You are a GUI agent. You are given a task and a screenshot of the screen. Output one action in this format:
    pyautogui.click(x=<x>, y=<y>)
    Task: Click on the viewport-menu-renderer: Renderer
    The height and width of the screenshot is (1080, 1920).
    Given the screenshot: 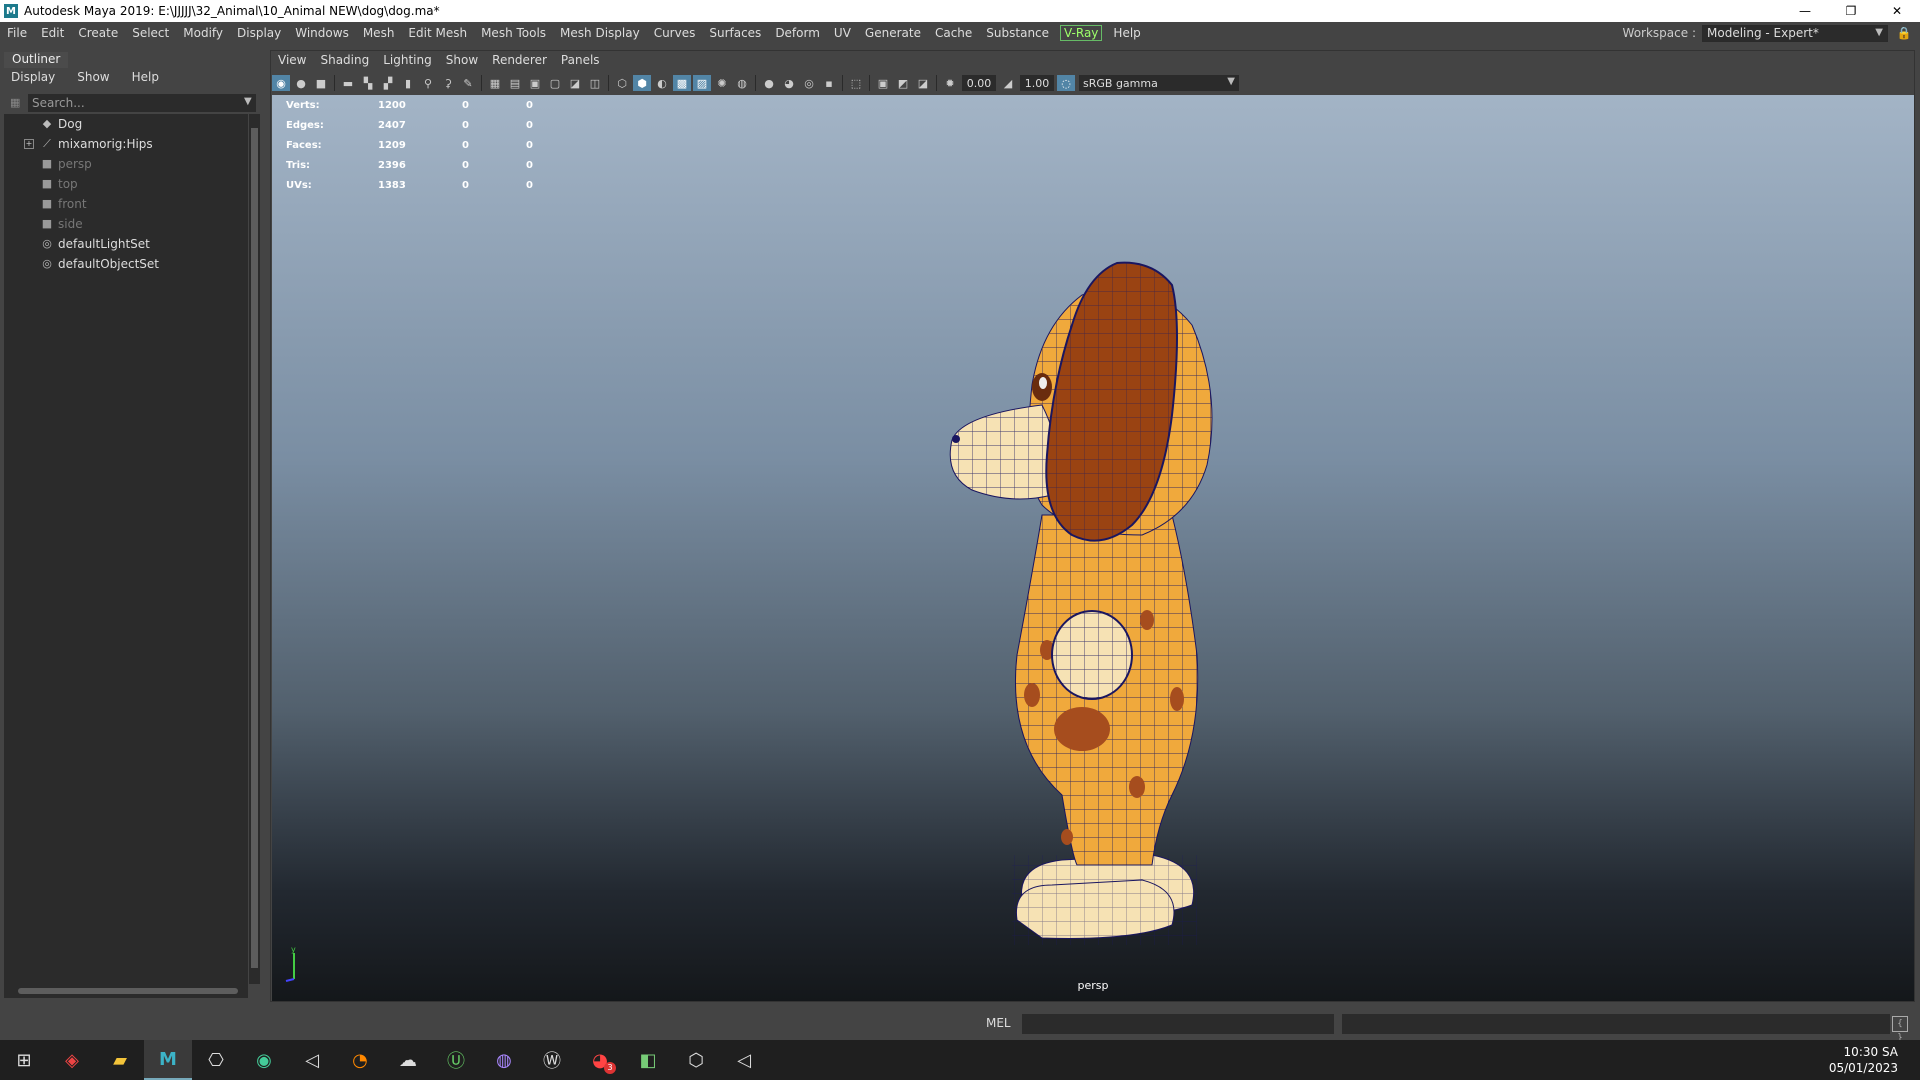 What is the action you would take?
    pyautogui.click(x=519, y=62)
    